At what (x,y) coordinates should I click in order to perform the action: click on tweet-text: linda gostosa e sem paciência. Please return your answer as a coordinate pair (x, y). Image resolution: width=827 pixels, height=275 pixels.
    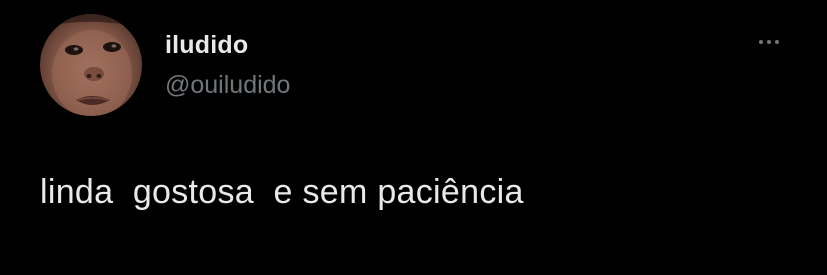
    Looking at the image, I should click on (282, 192).